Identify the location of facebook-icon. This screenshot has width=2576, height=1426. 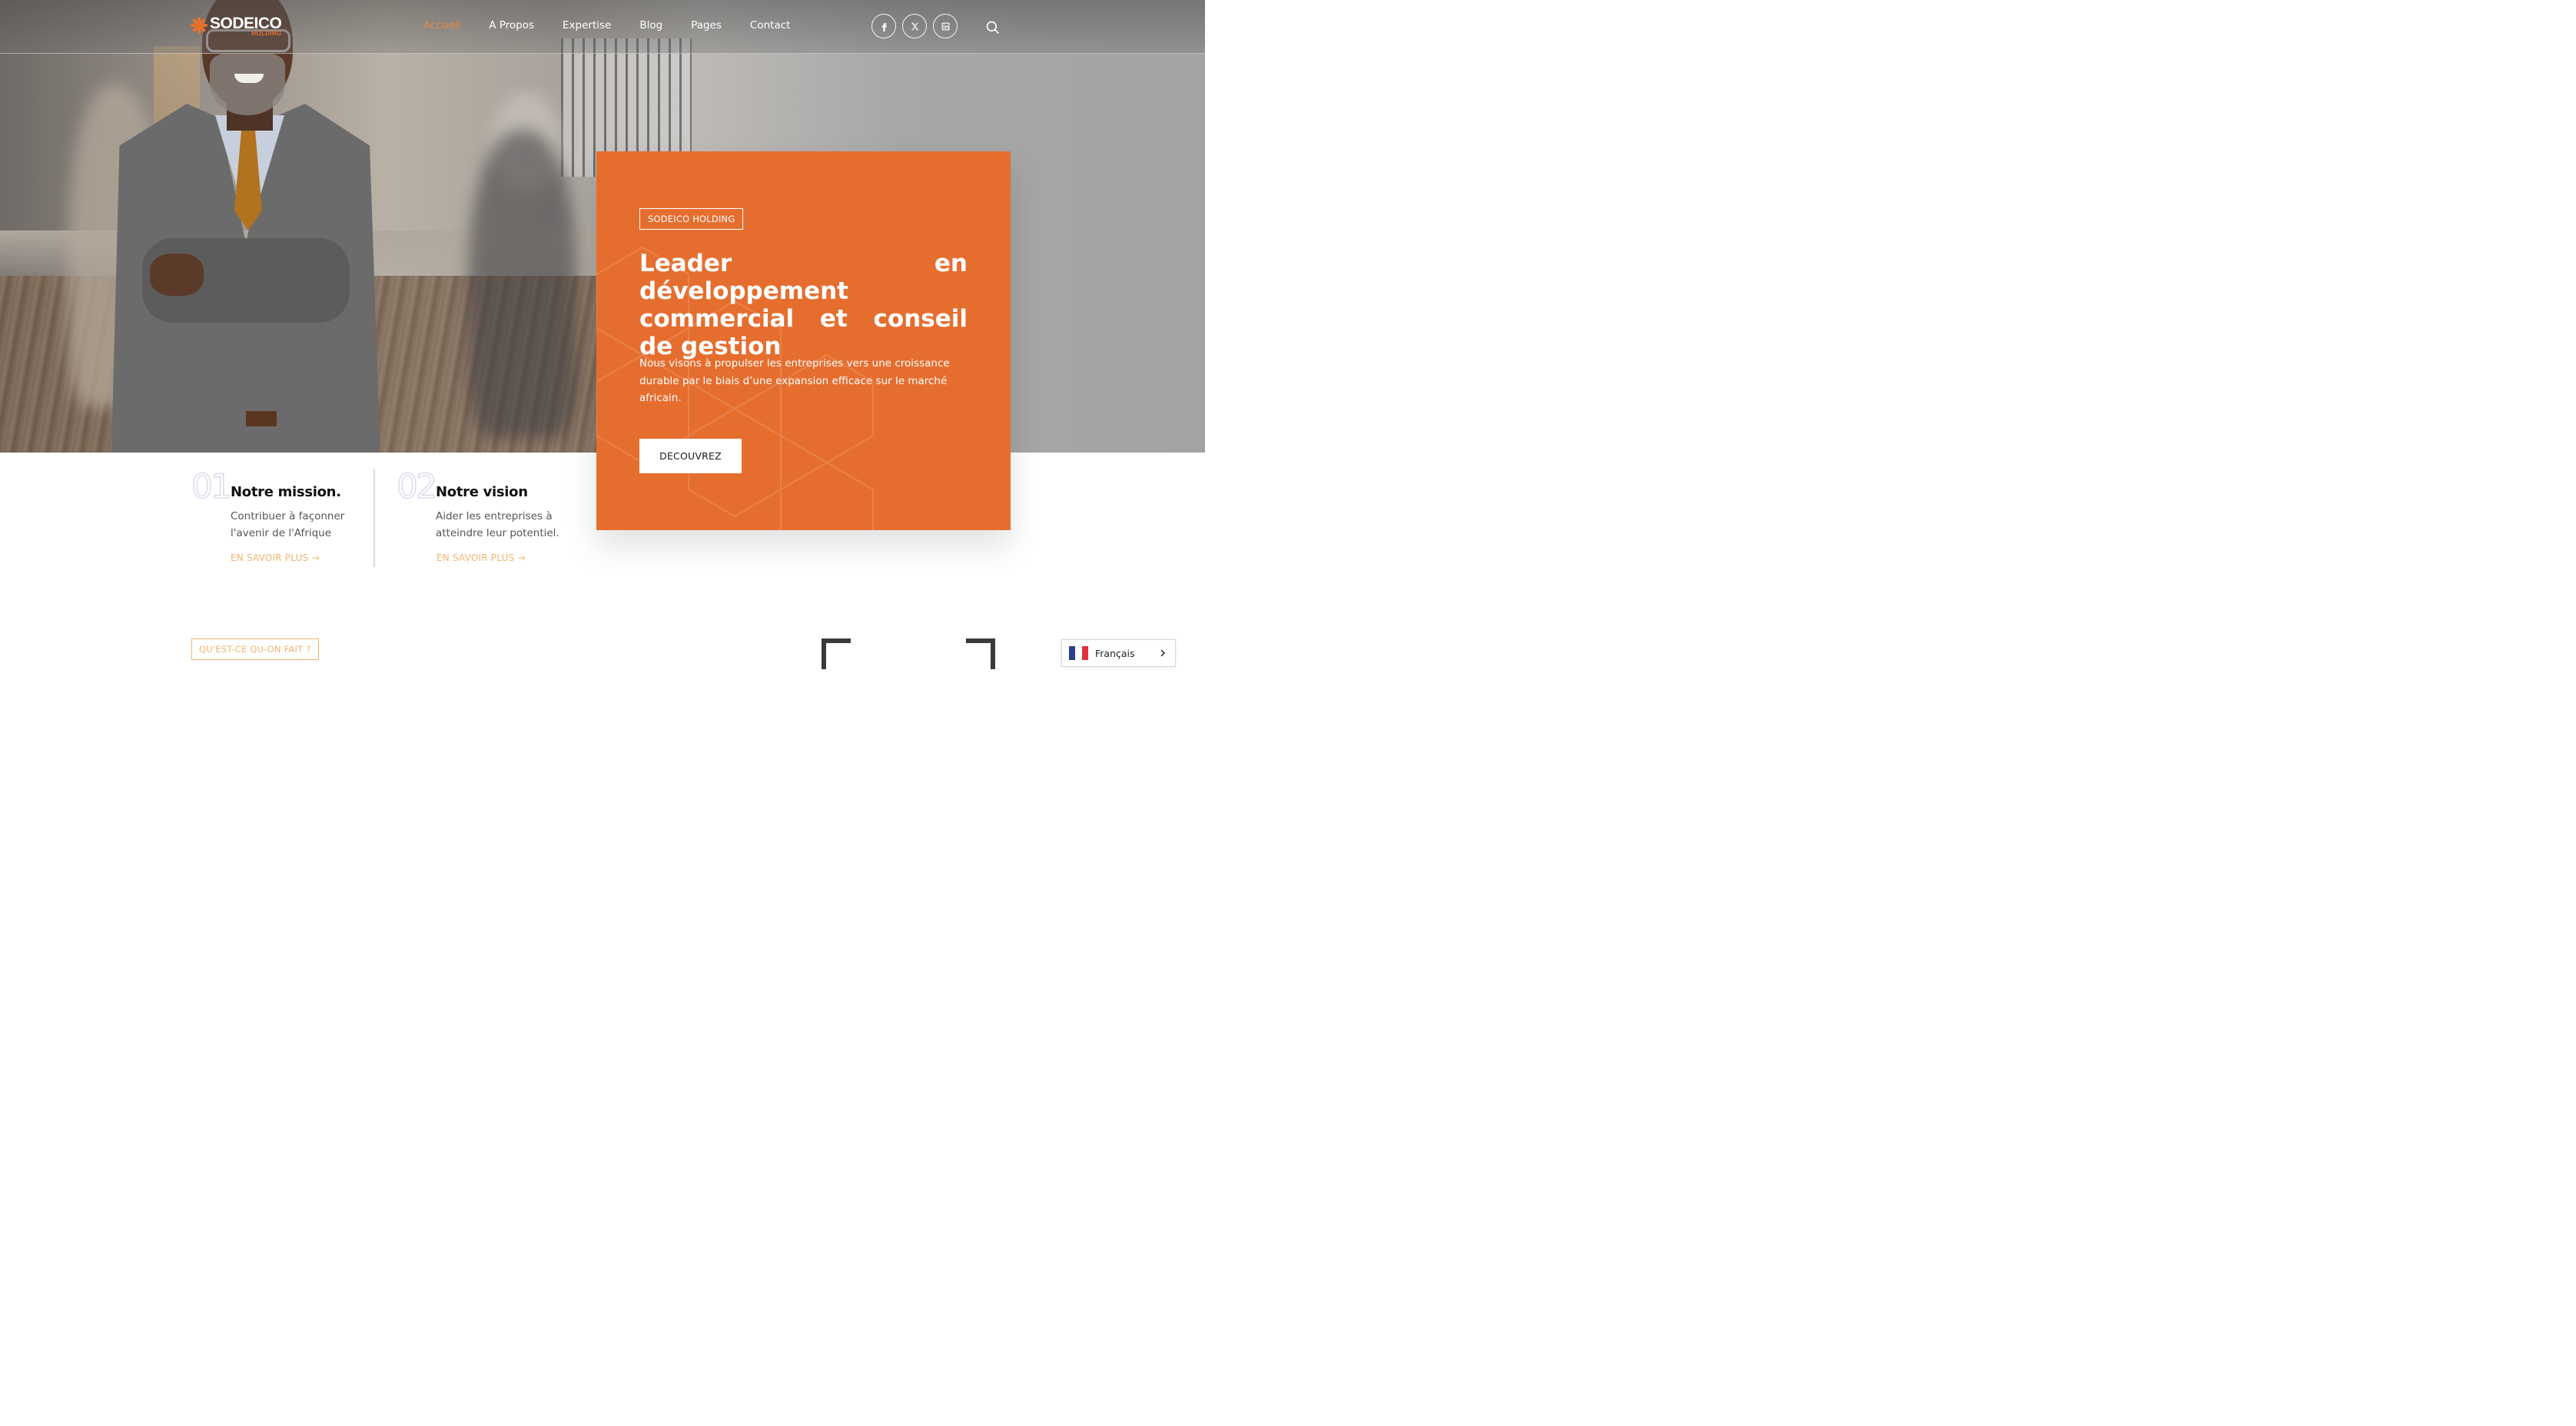
(884, 27).